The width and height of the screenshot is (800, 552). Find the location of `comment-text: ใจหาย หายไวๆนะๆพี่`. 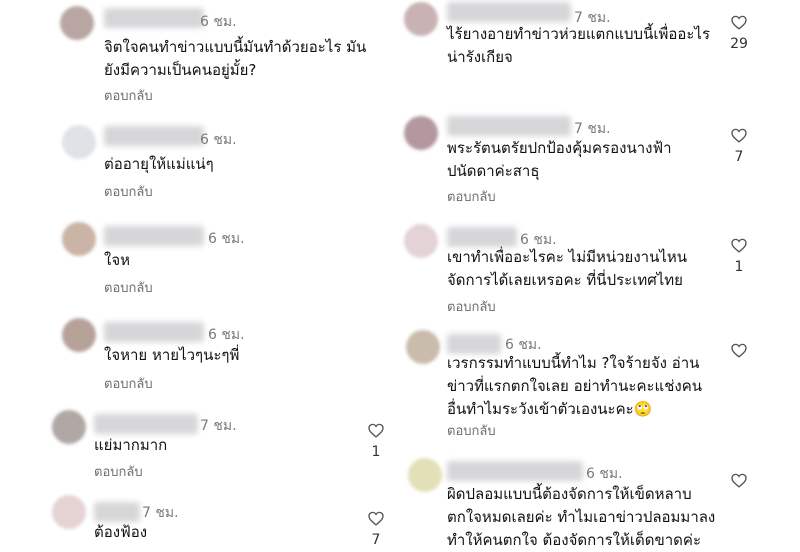

comment-text: ใจหาย หายไวๆนะๆพี่ is located at coordinates (172, 355).